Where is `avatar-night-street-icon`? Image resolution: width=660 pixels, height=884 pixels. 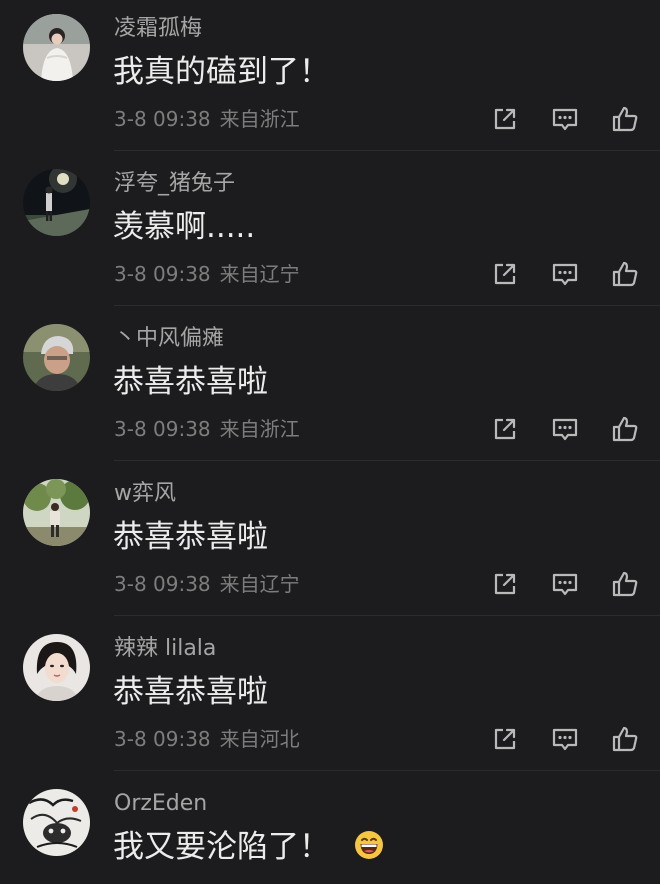
avatar-night-street-icon is located at coordinates (56, 202).